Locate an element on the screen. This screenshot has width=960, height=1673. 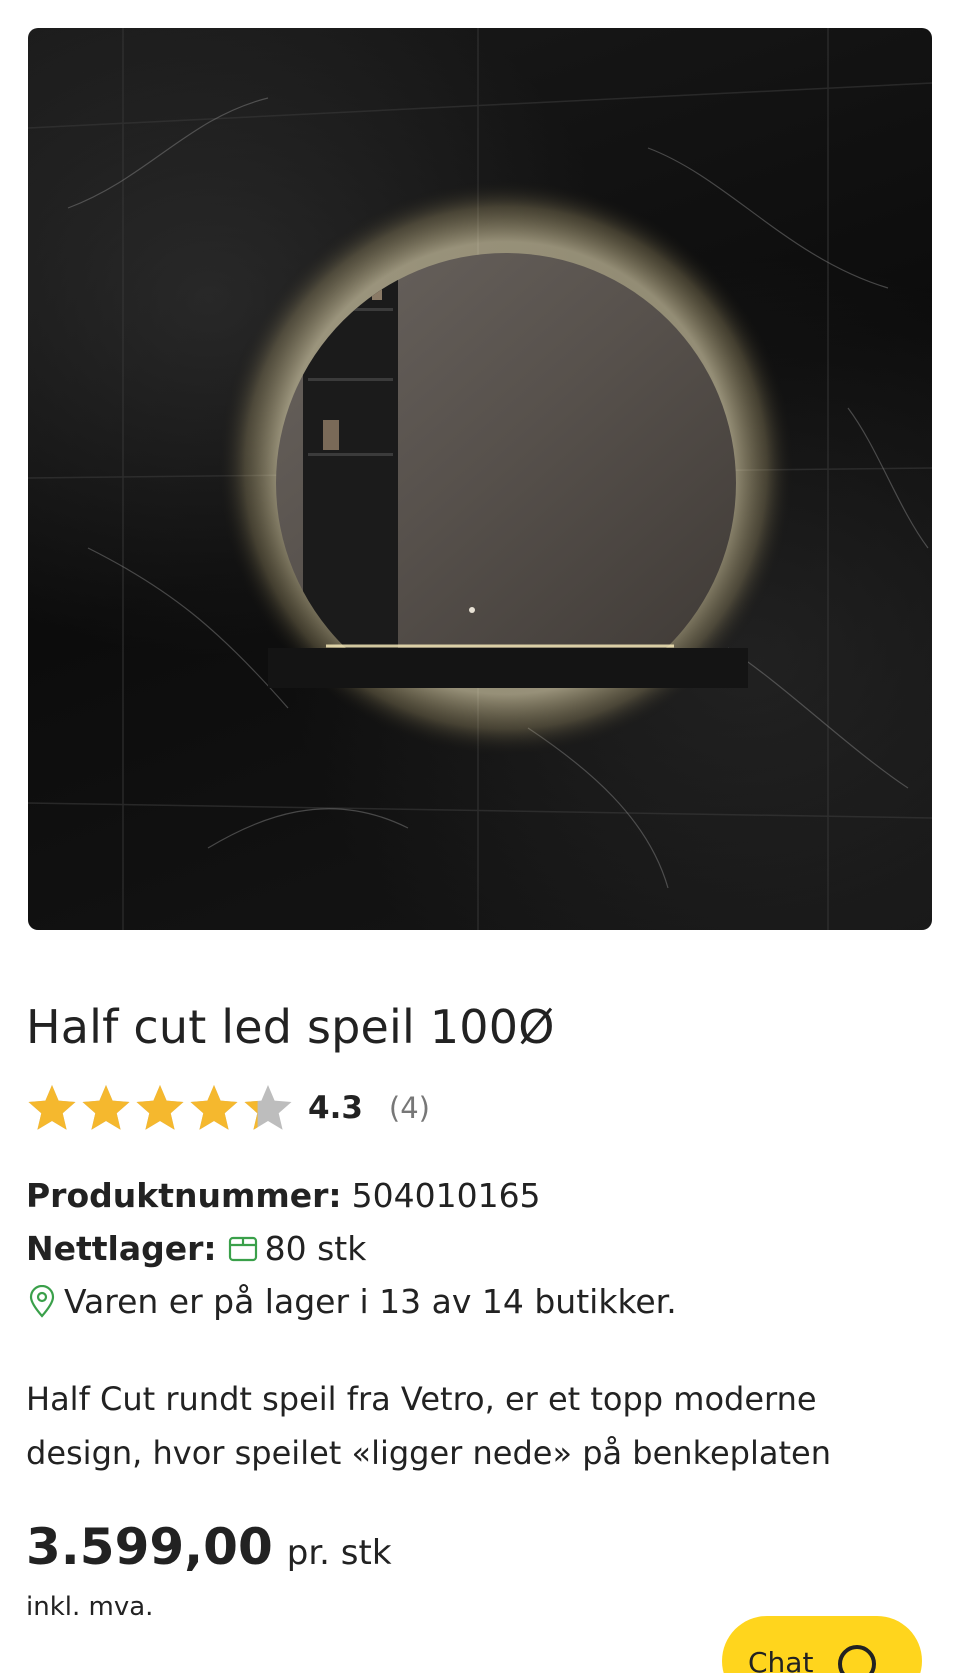
chat-button: Chat is located at coordinates (822, 1644).